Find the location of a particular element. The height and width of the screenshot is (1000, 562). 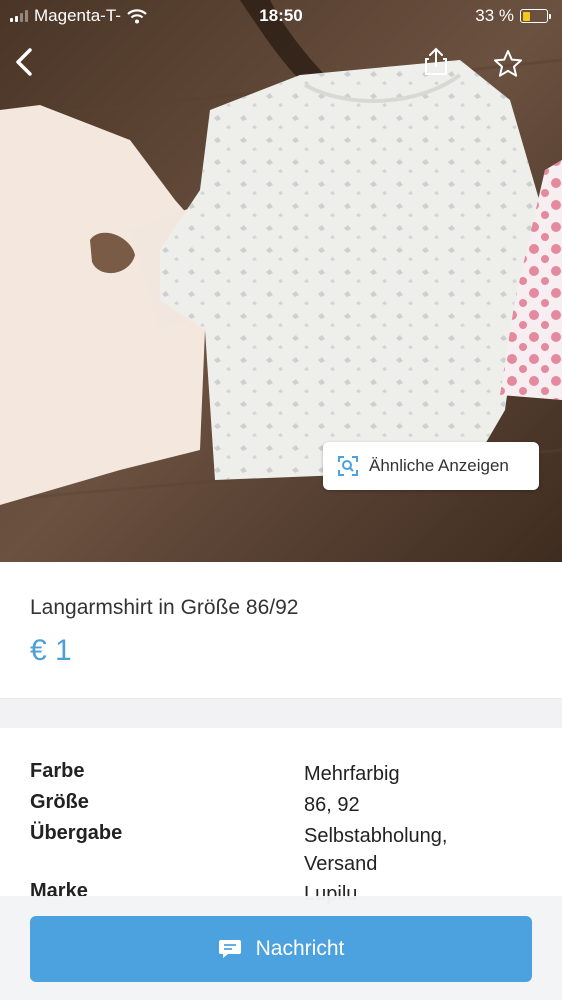

battery-fill is located at coordinates (526, 16).